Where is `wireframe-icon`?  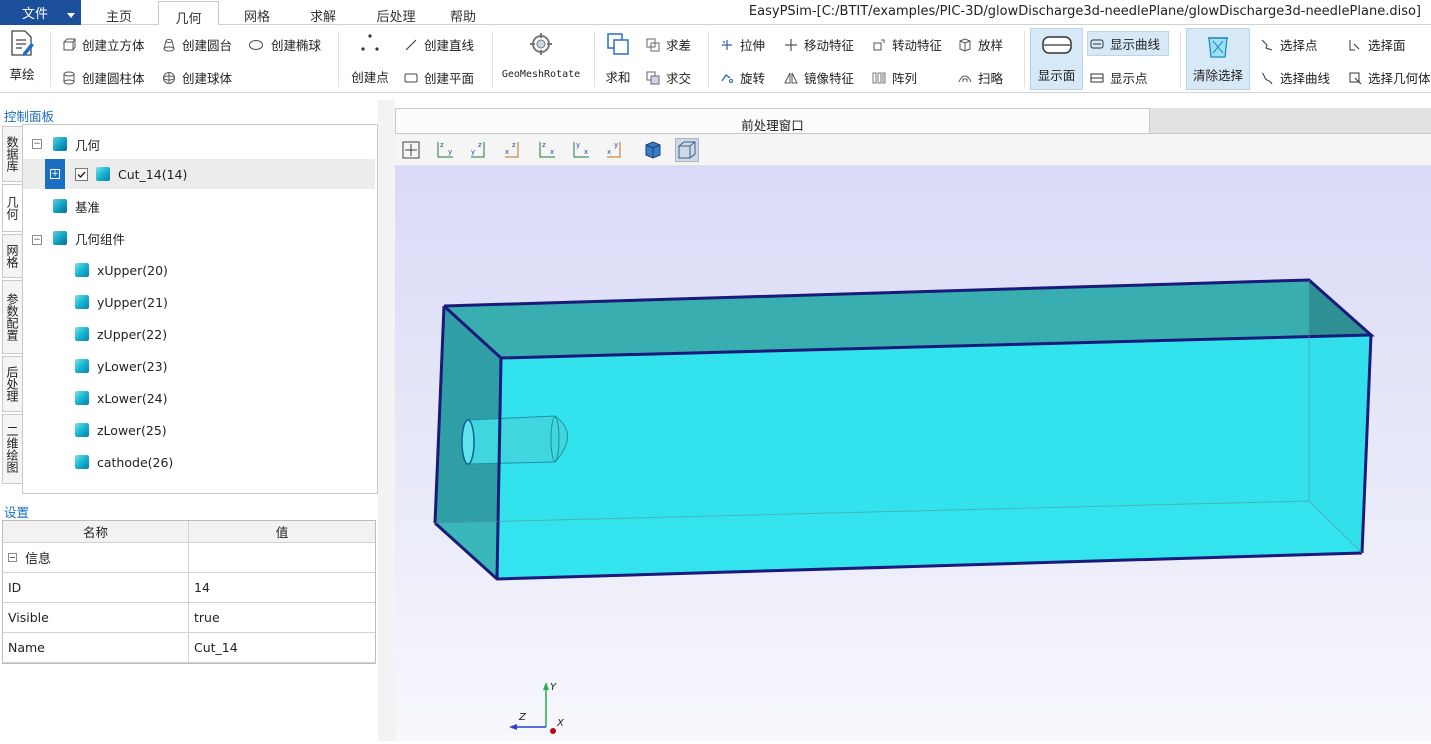 wireframe-icon is located at coordinates (687, 150).